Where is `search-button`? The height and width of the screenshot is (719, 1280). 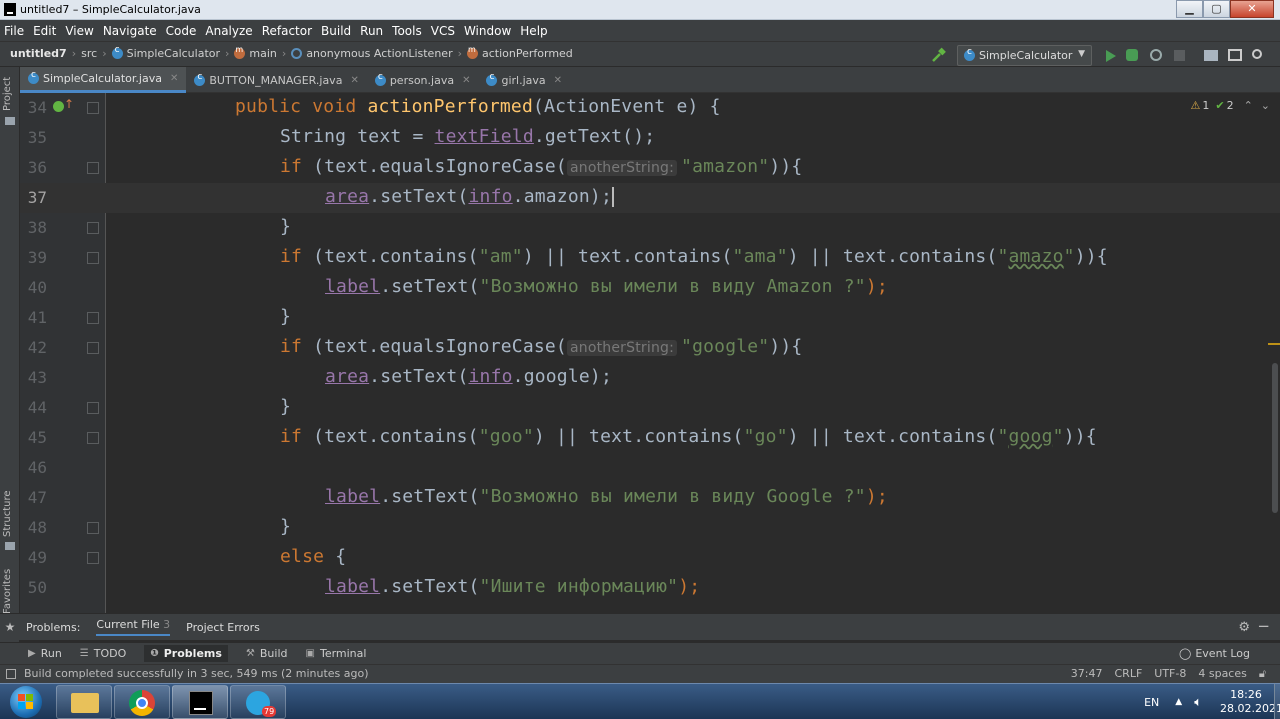
search-button is located at coordinates (1260, 55).